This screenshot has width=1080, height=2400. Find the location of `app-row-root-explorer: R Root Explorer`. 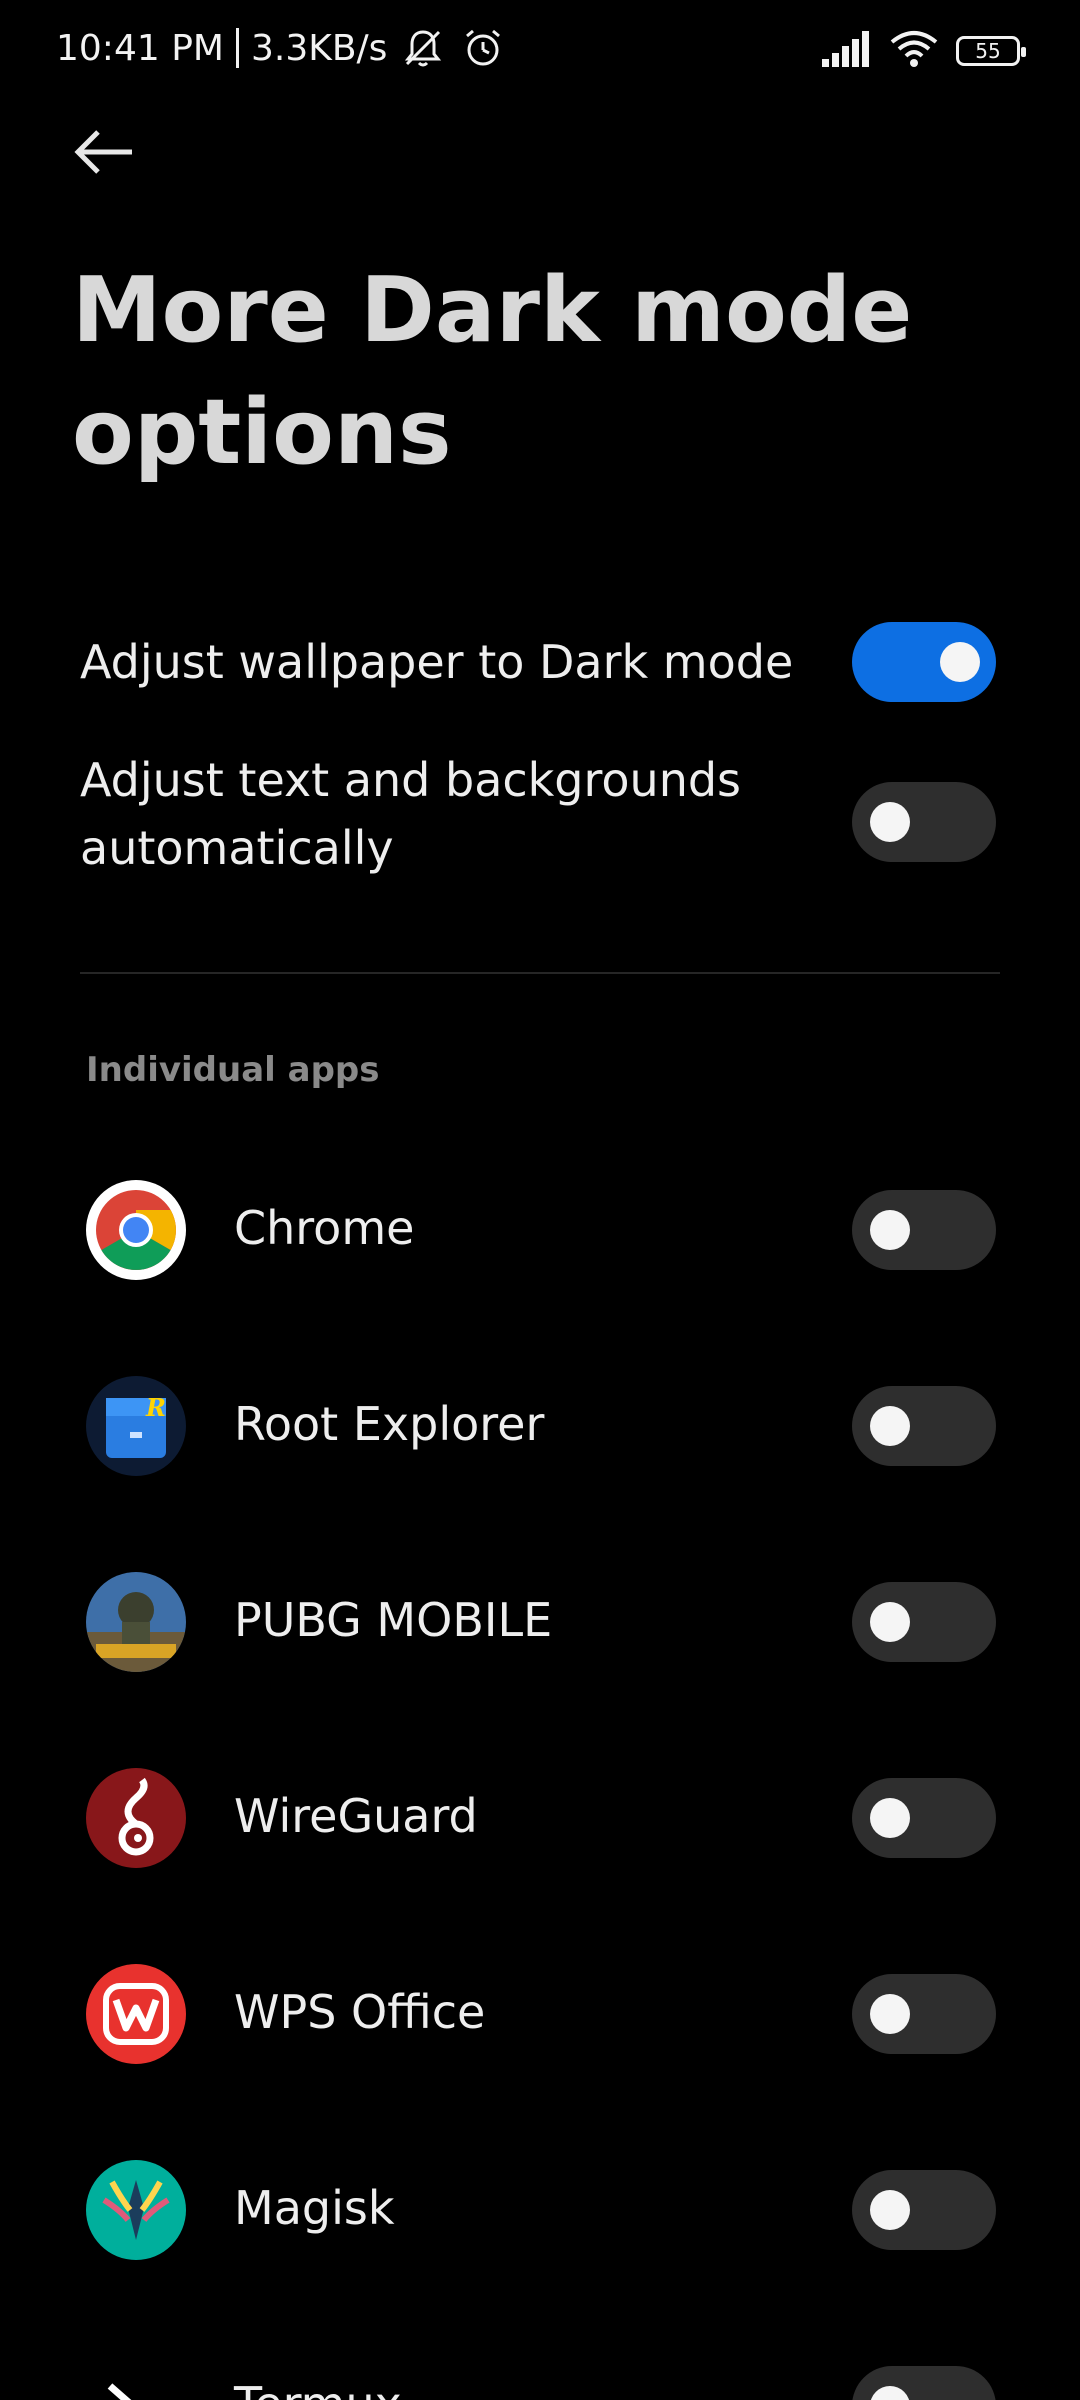

app-row-root-explorer: R Root Explorer is located at coordinates (540, 1426).